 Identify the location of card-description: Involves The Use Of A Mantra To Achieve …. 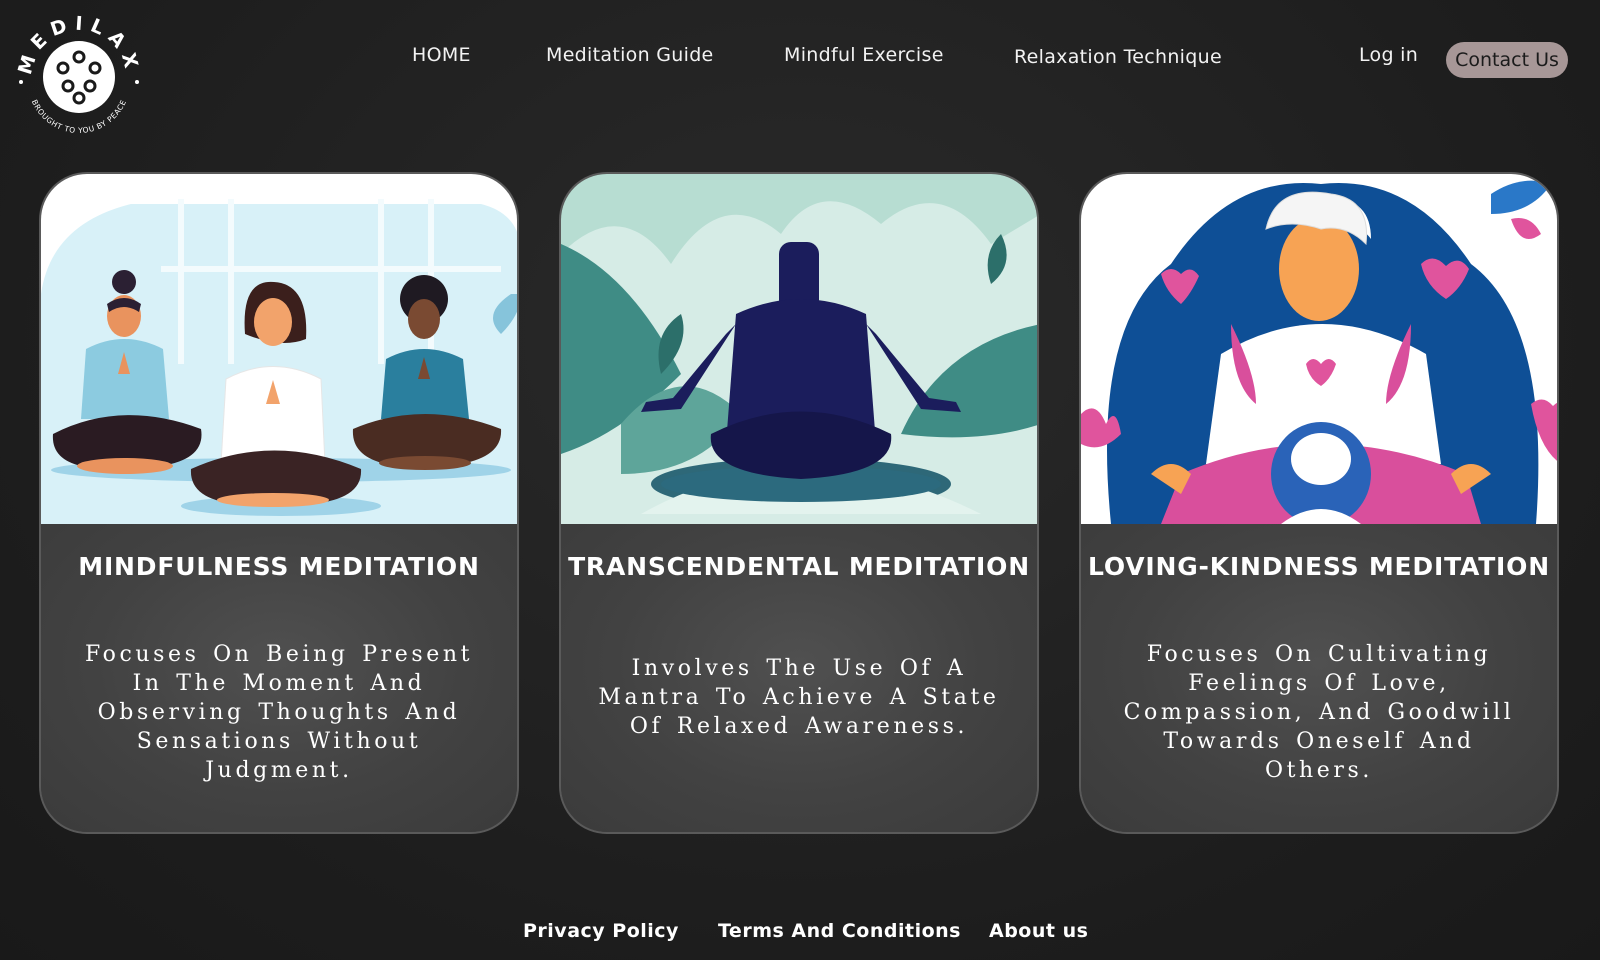
(799, 697).